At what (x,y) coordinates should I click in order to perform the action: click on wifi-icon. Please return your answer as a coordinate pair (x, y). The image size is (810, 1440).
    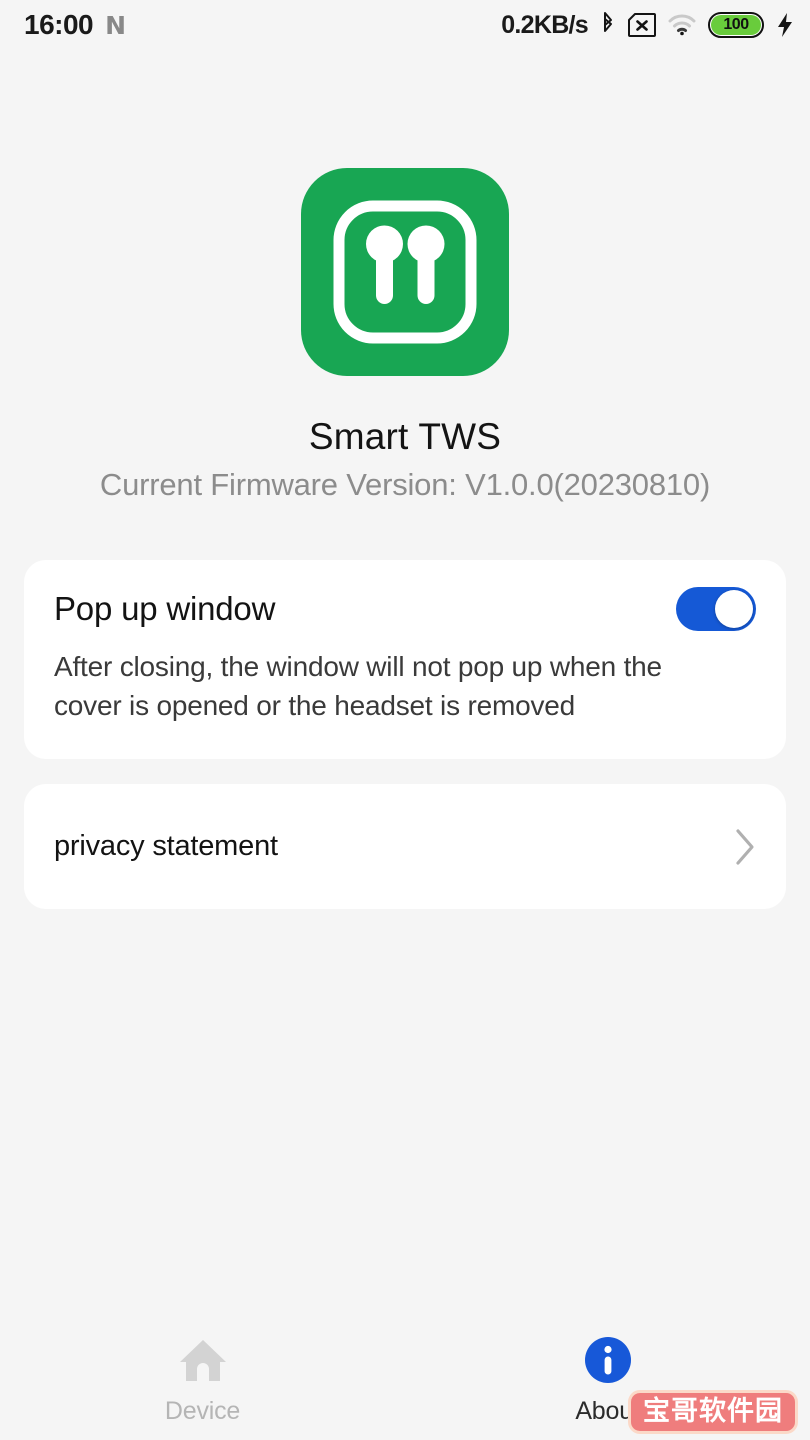
    Looking at the image, I should click on (682, 25).